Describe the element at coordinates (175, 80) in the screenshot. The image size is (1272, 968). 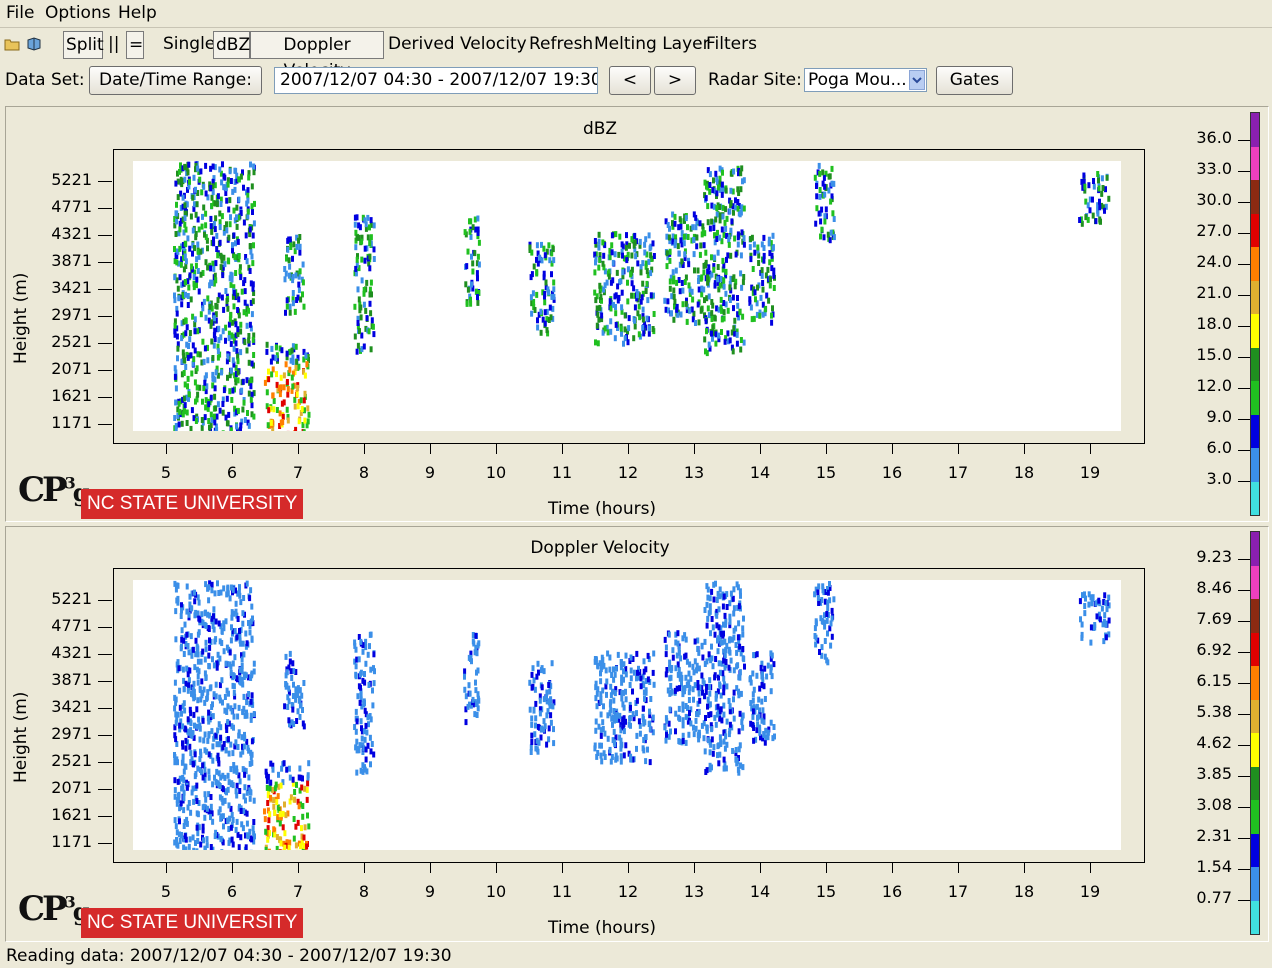
I see `date-time-range-button: Date/Time Range:` at that location.